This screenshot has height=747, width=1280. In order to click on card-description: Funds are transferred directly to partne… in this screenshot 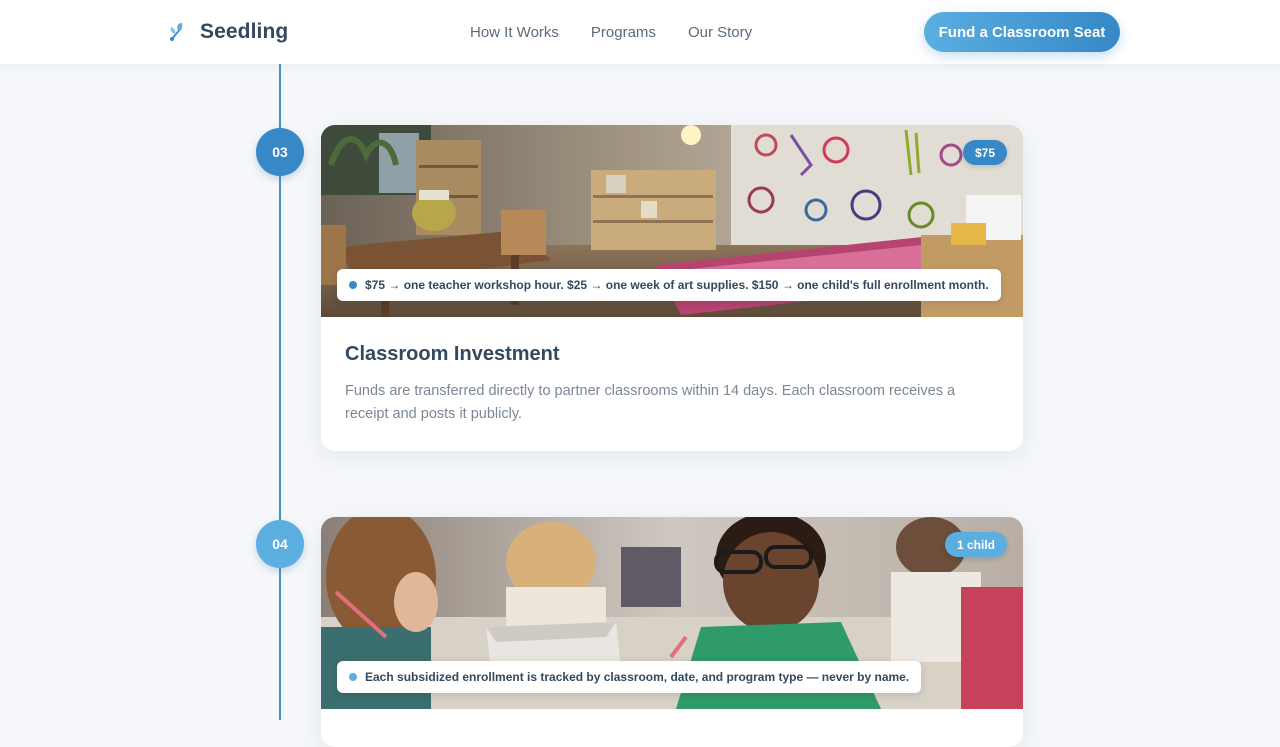, I will do `click(650, 402)`.